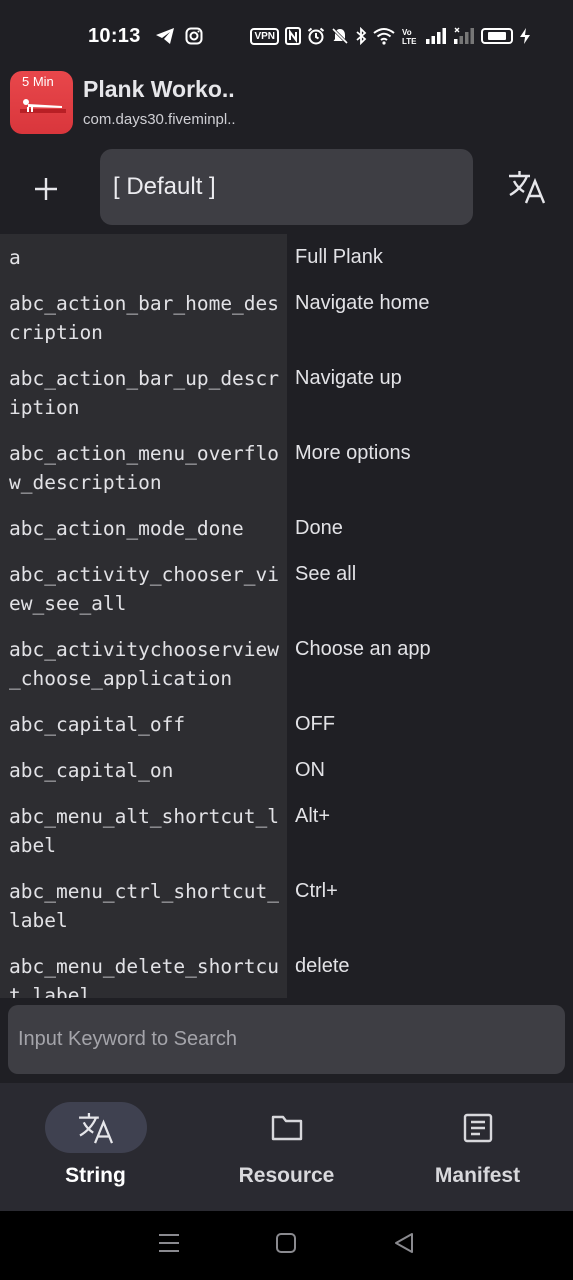  I want to click on string-row: abc_menu_delete_shortcut_label delete, so click(286, 970).